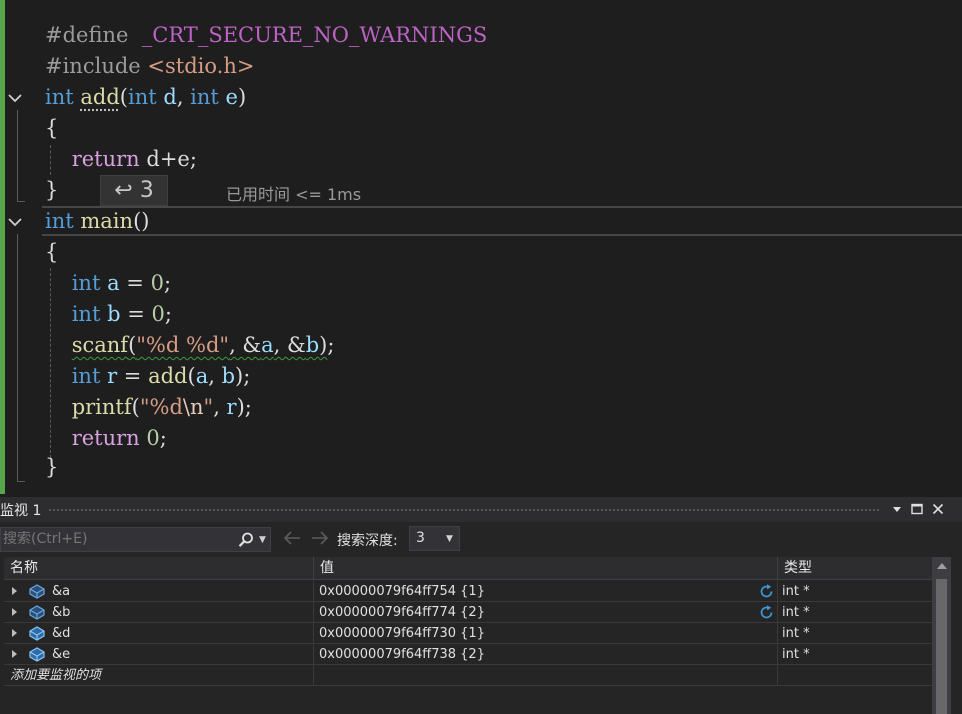 Image resolution: width=962 pixels, height=714 pixels. Describe the element at coordinates (134, 190) in the screenshot. I see `step-back-icon: ↩ 3` at that location.